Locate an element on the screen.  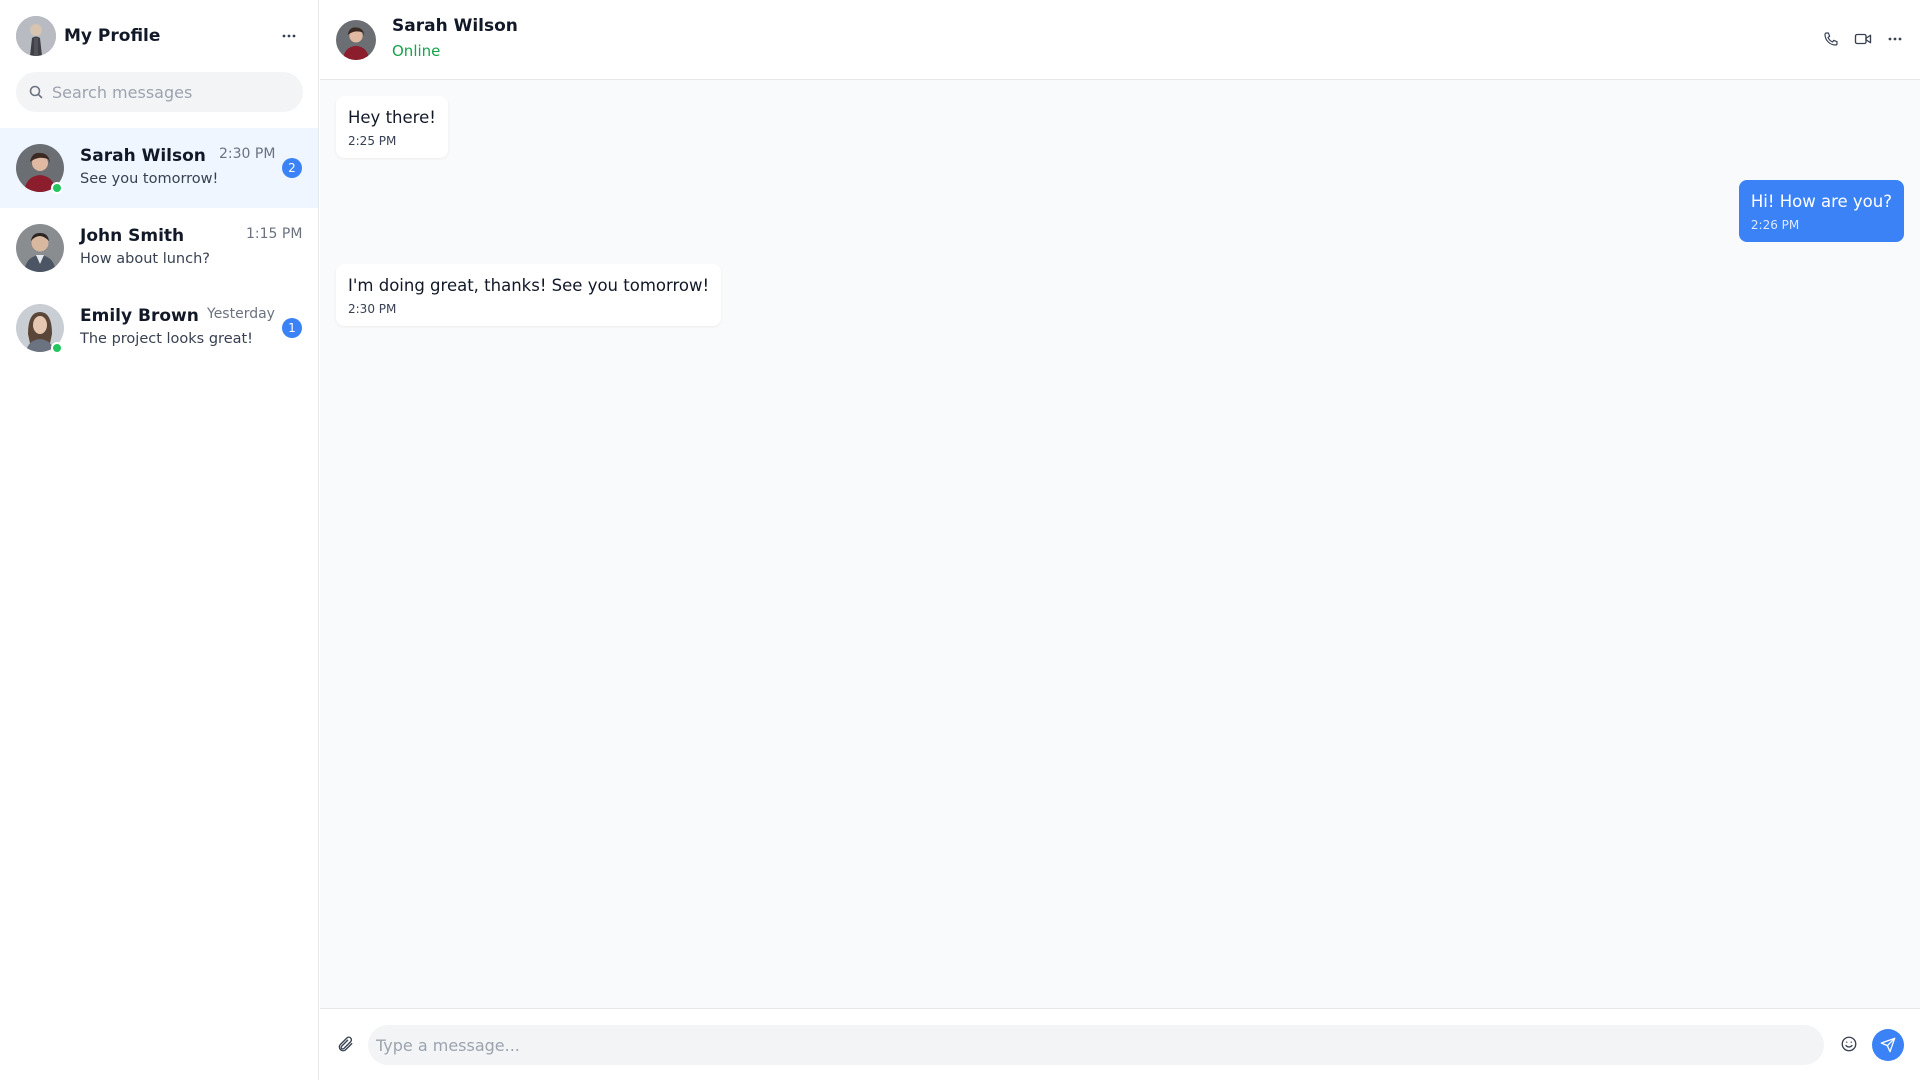
search-box is located at coordinates (159, 92).